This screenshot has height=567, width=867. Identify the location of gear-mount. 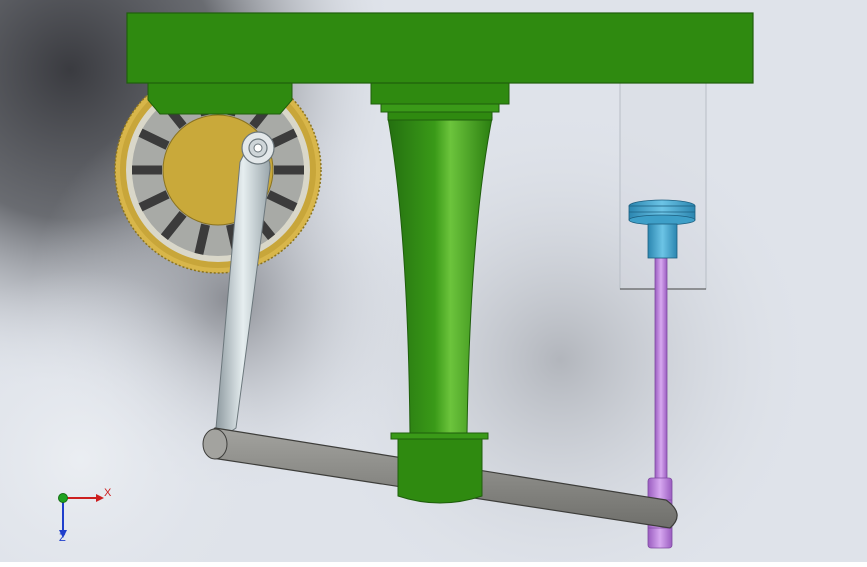
(220, 98).